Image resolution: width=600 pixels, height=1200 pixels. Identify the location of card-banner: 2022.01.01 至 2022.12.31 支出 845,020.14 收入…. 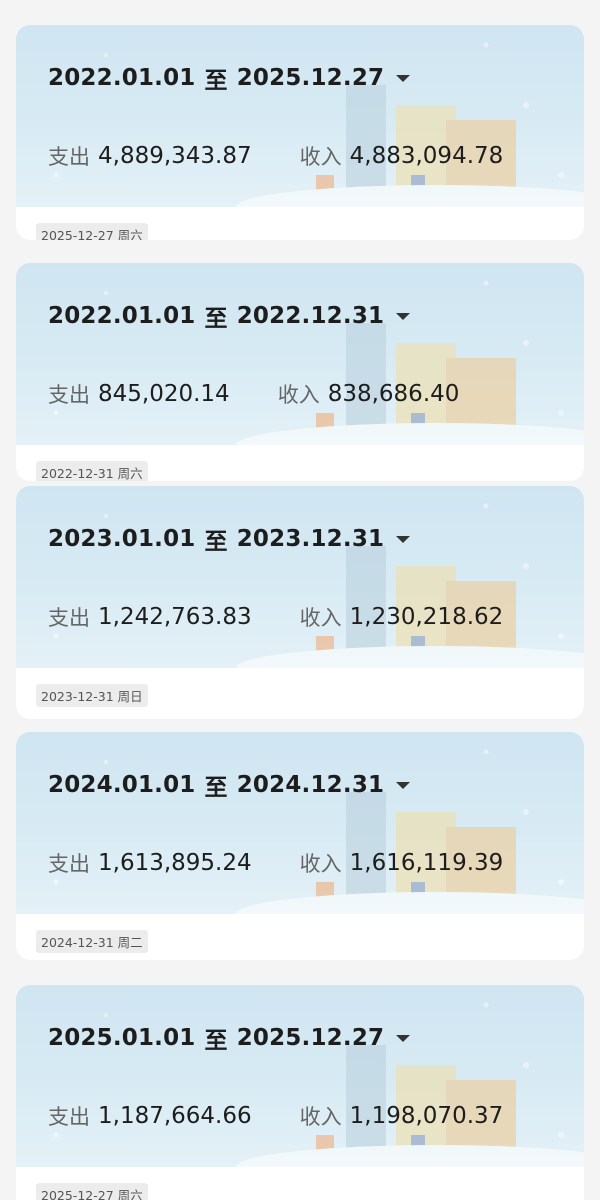
(300, 354).